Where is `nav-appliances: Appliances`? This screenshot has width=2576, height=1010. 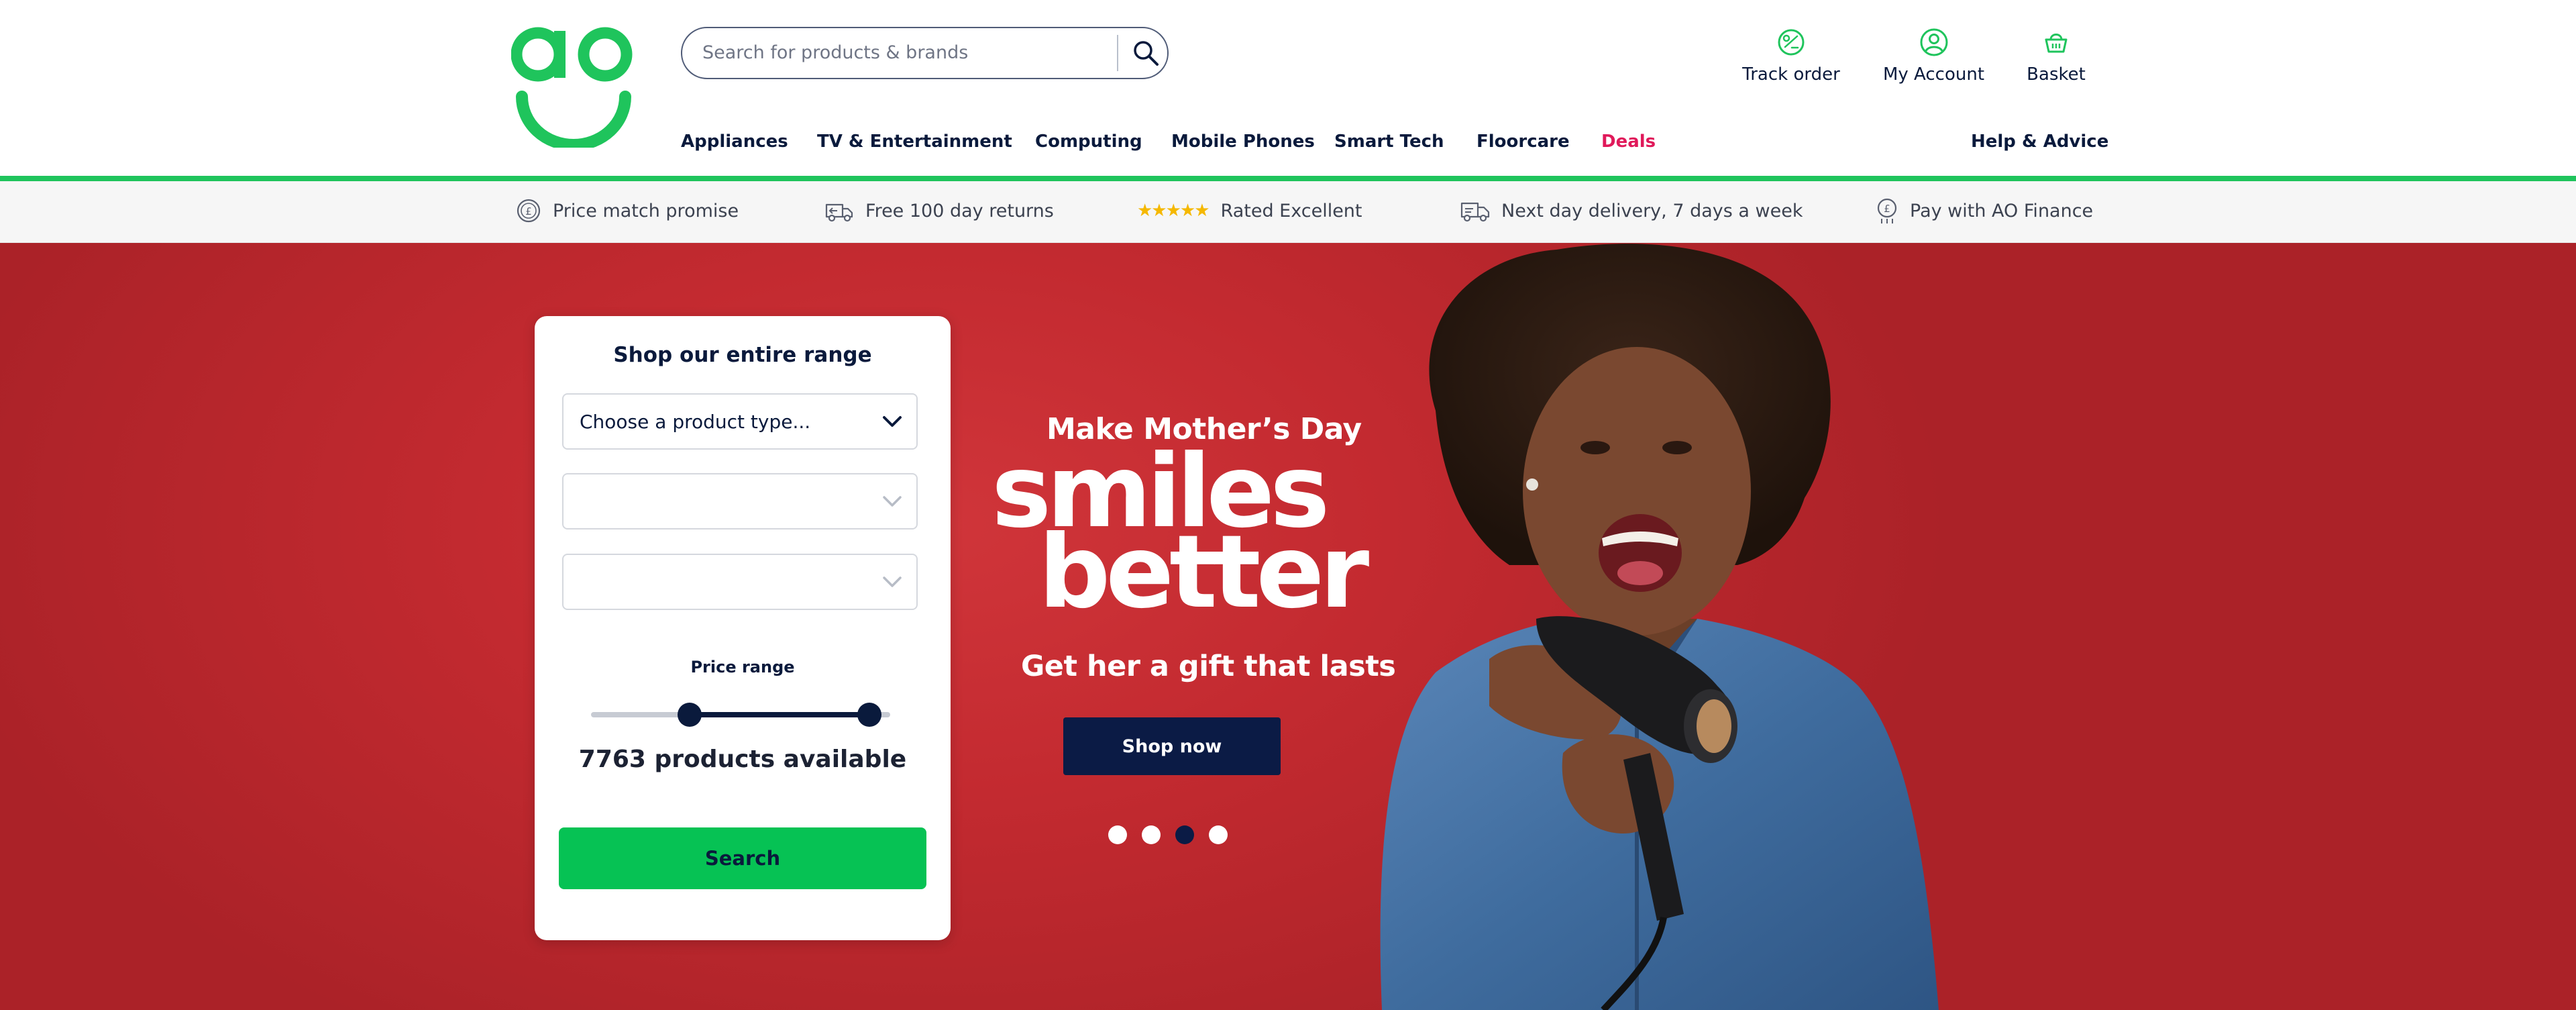 nav-appliances: Appliances is located at coordinates (734, 145).